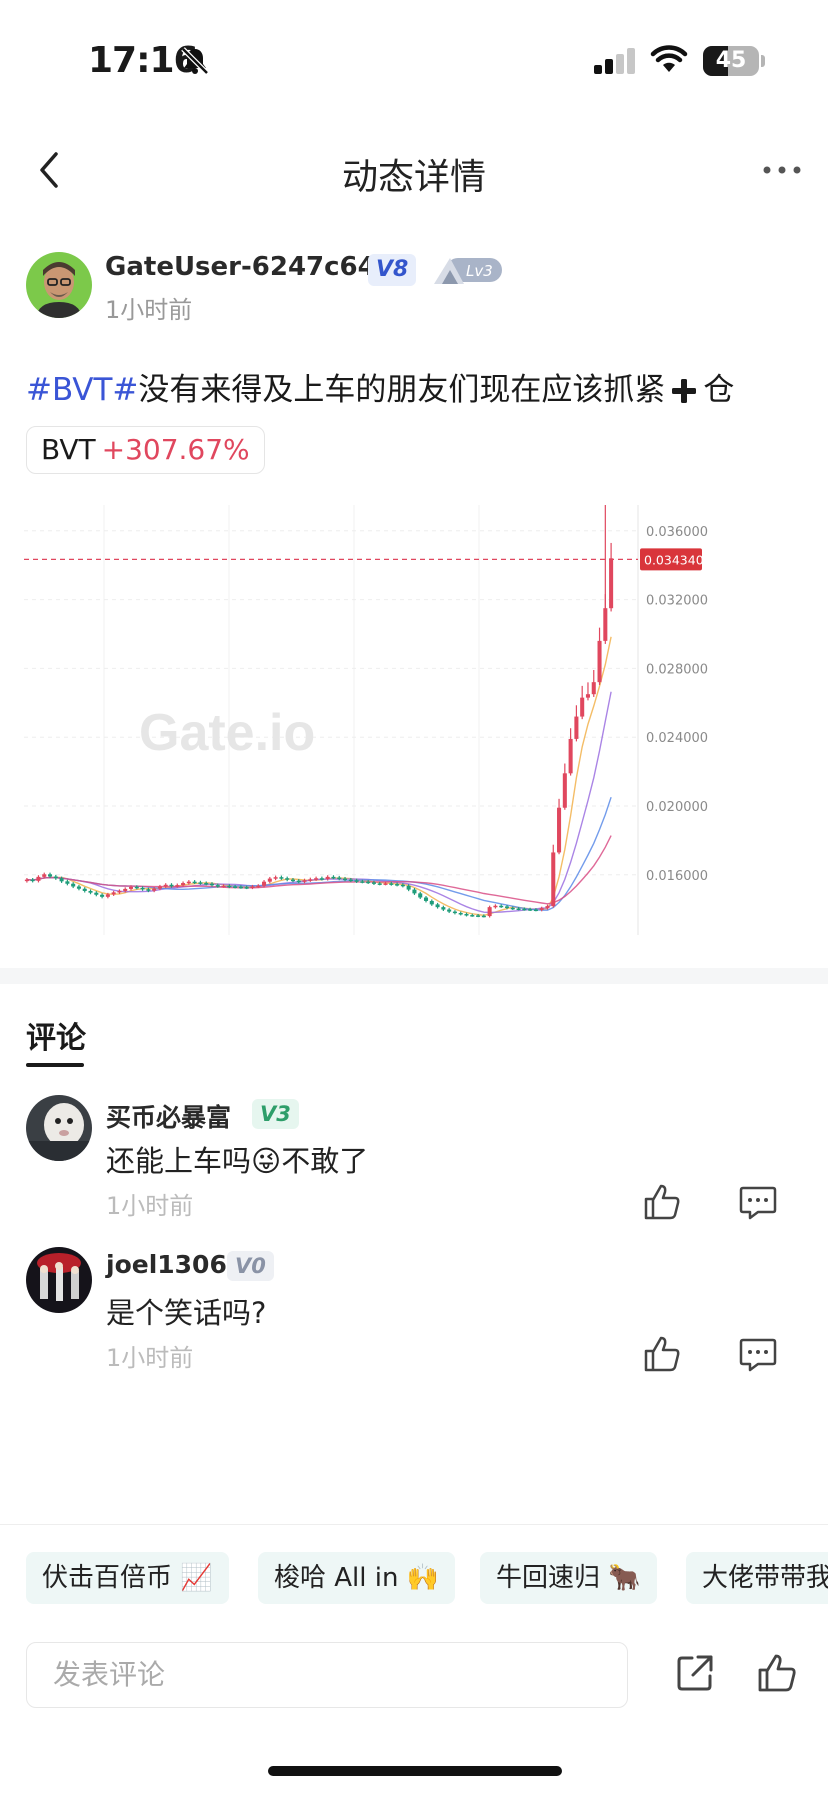 Image resolution: width=828 pixels, height=1796 pixels. I want to click on y-tick-label: 0.028000, so click(677, 669).